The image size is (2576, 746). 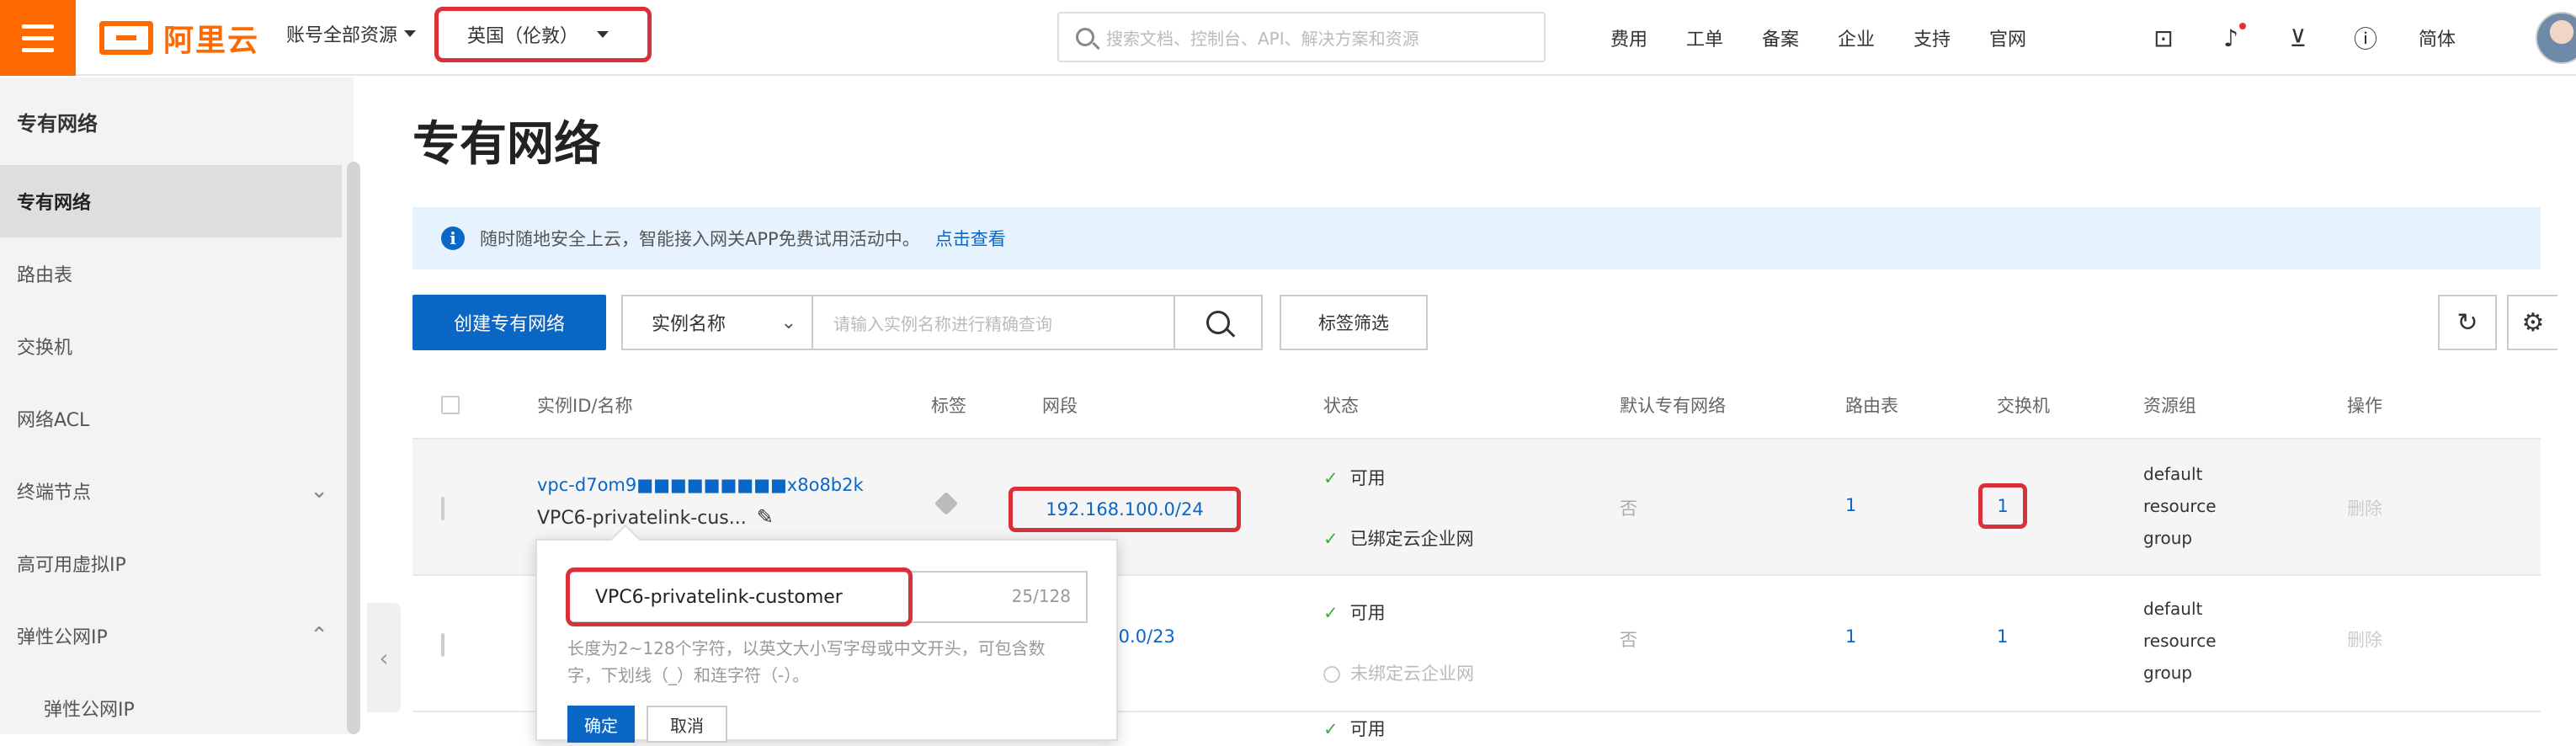 I want to click on sidebar-item-vpc: 专有网络, so click(x=171, y=201).